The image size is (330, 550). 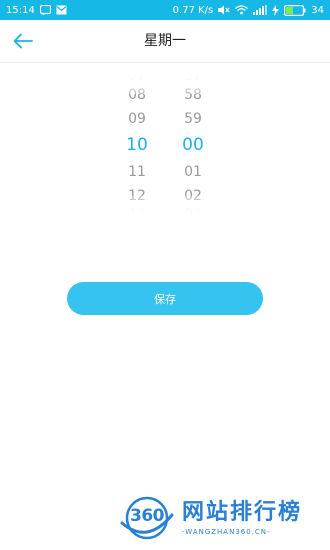 What do you see at coordinates (165, 145) in the screenshot?
I see `time-picker: 07080910111213 57585900010203` at bounding box center [165, 145].